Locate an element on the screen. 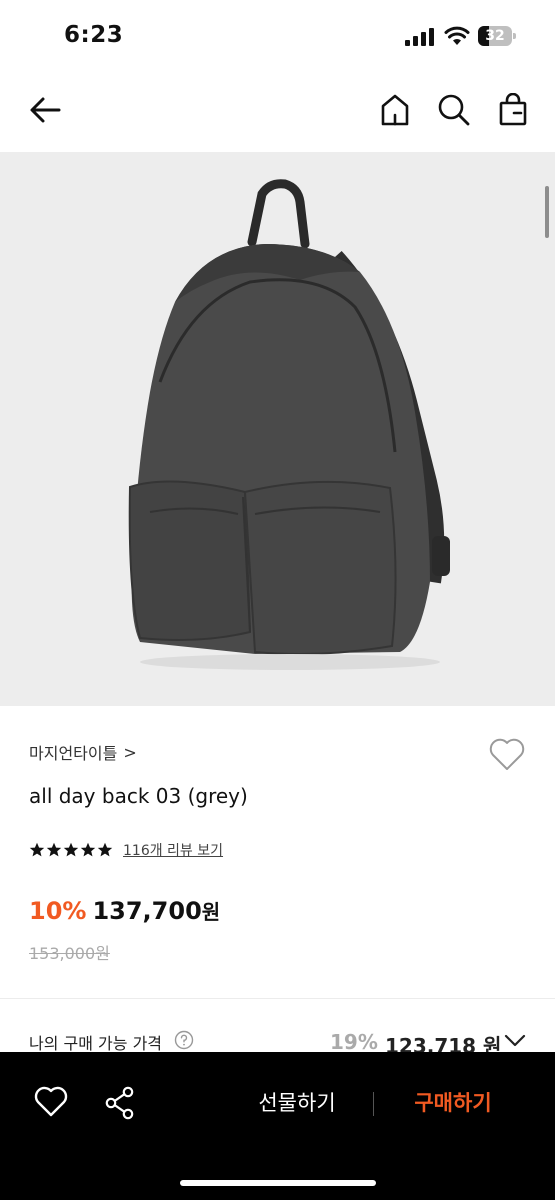  home-button is located at coordinates (395, 110).